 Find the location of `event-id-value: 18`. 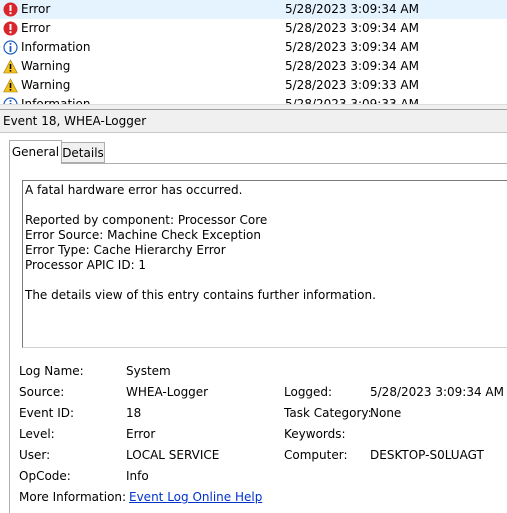

event-id-value: 18 is located at coordinates (134, 413).